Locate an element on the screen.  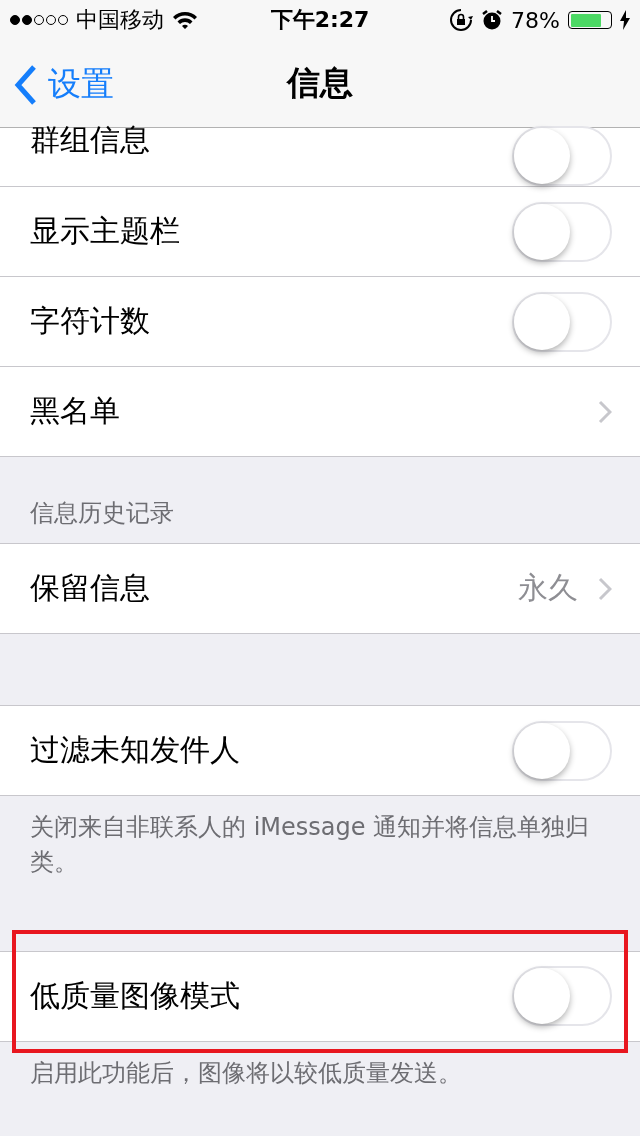
charging-icon is located at coordinates (625, 20).